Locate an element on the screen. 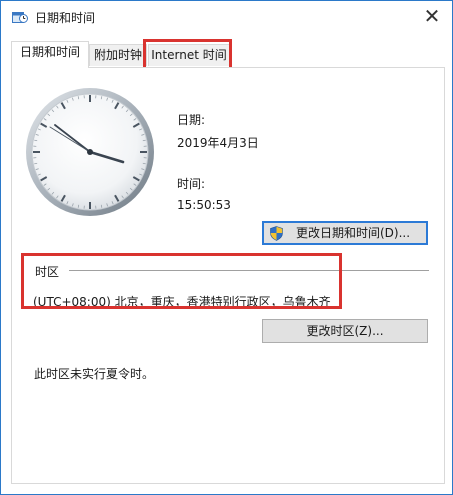  date-value: 2019年4月3日 is located at coordinates (218, 143).